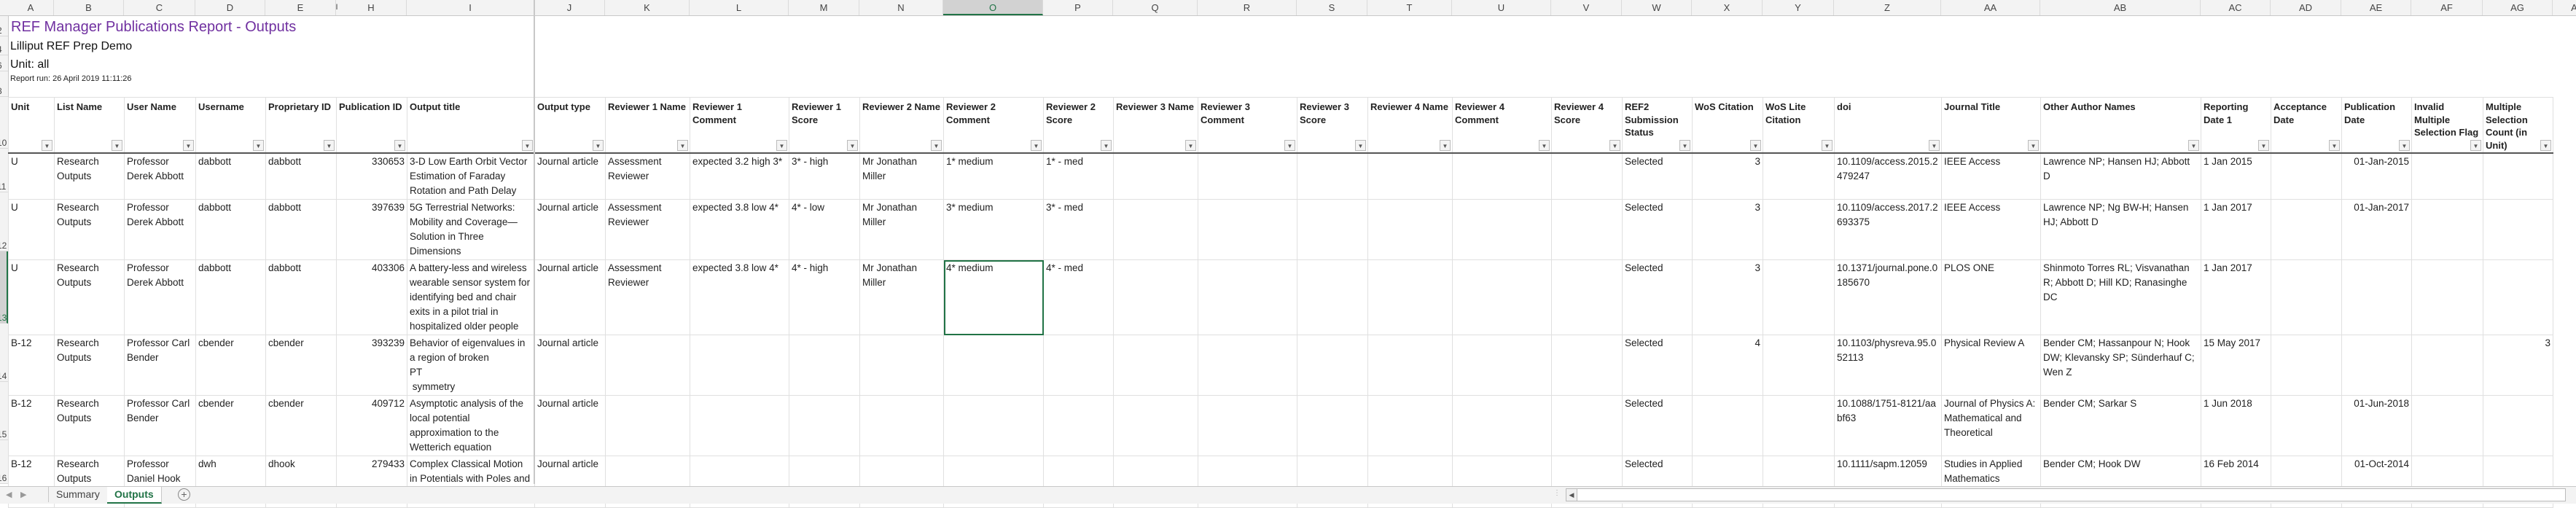 Image resolution: width=2576 pixels, height=508 pixels. I want to click on column-letter: AD, so click(2306, 7).